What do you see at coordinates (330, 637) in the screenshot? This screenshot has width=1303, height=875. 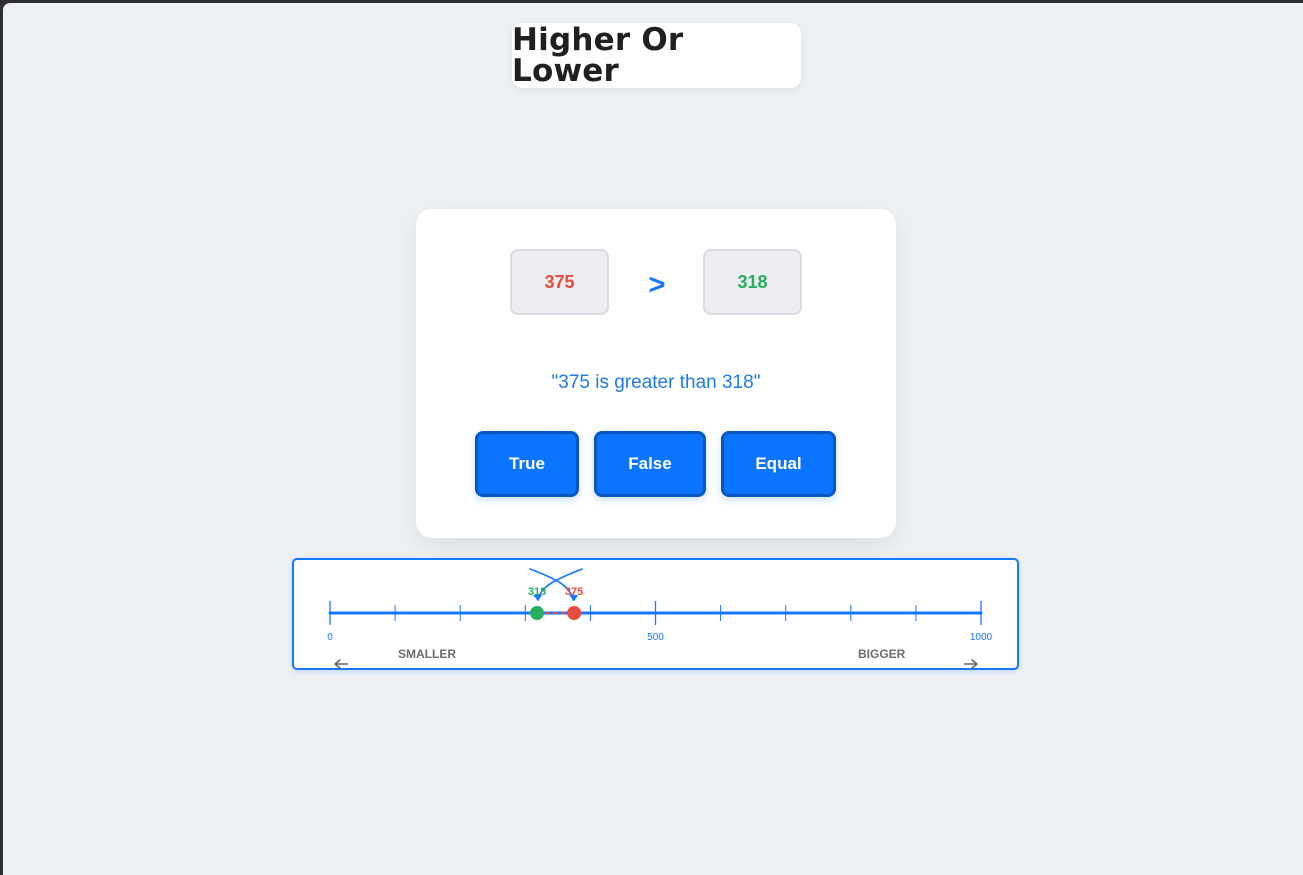 I see `min-value-label: 0` at bounding box center [330, 637].